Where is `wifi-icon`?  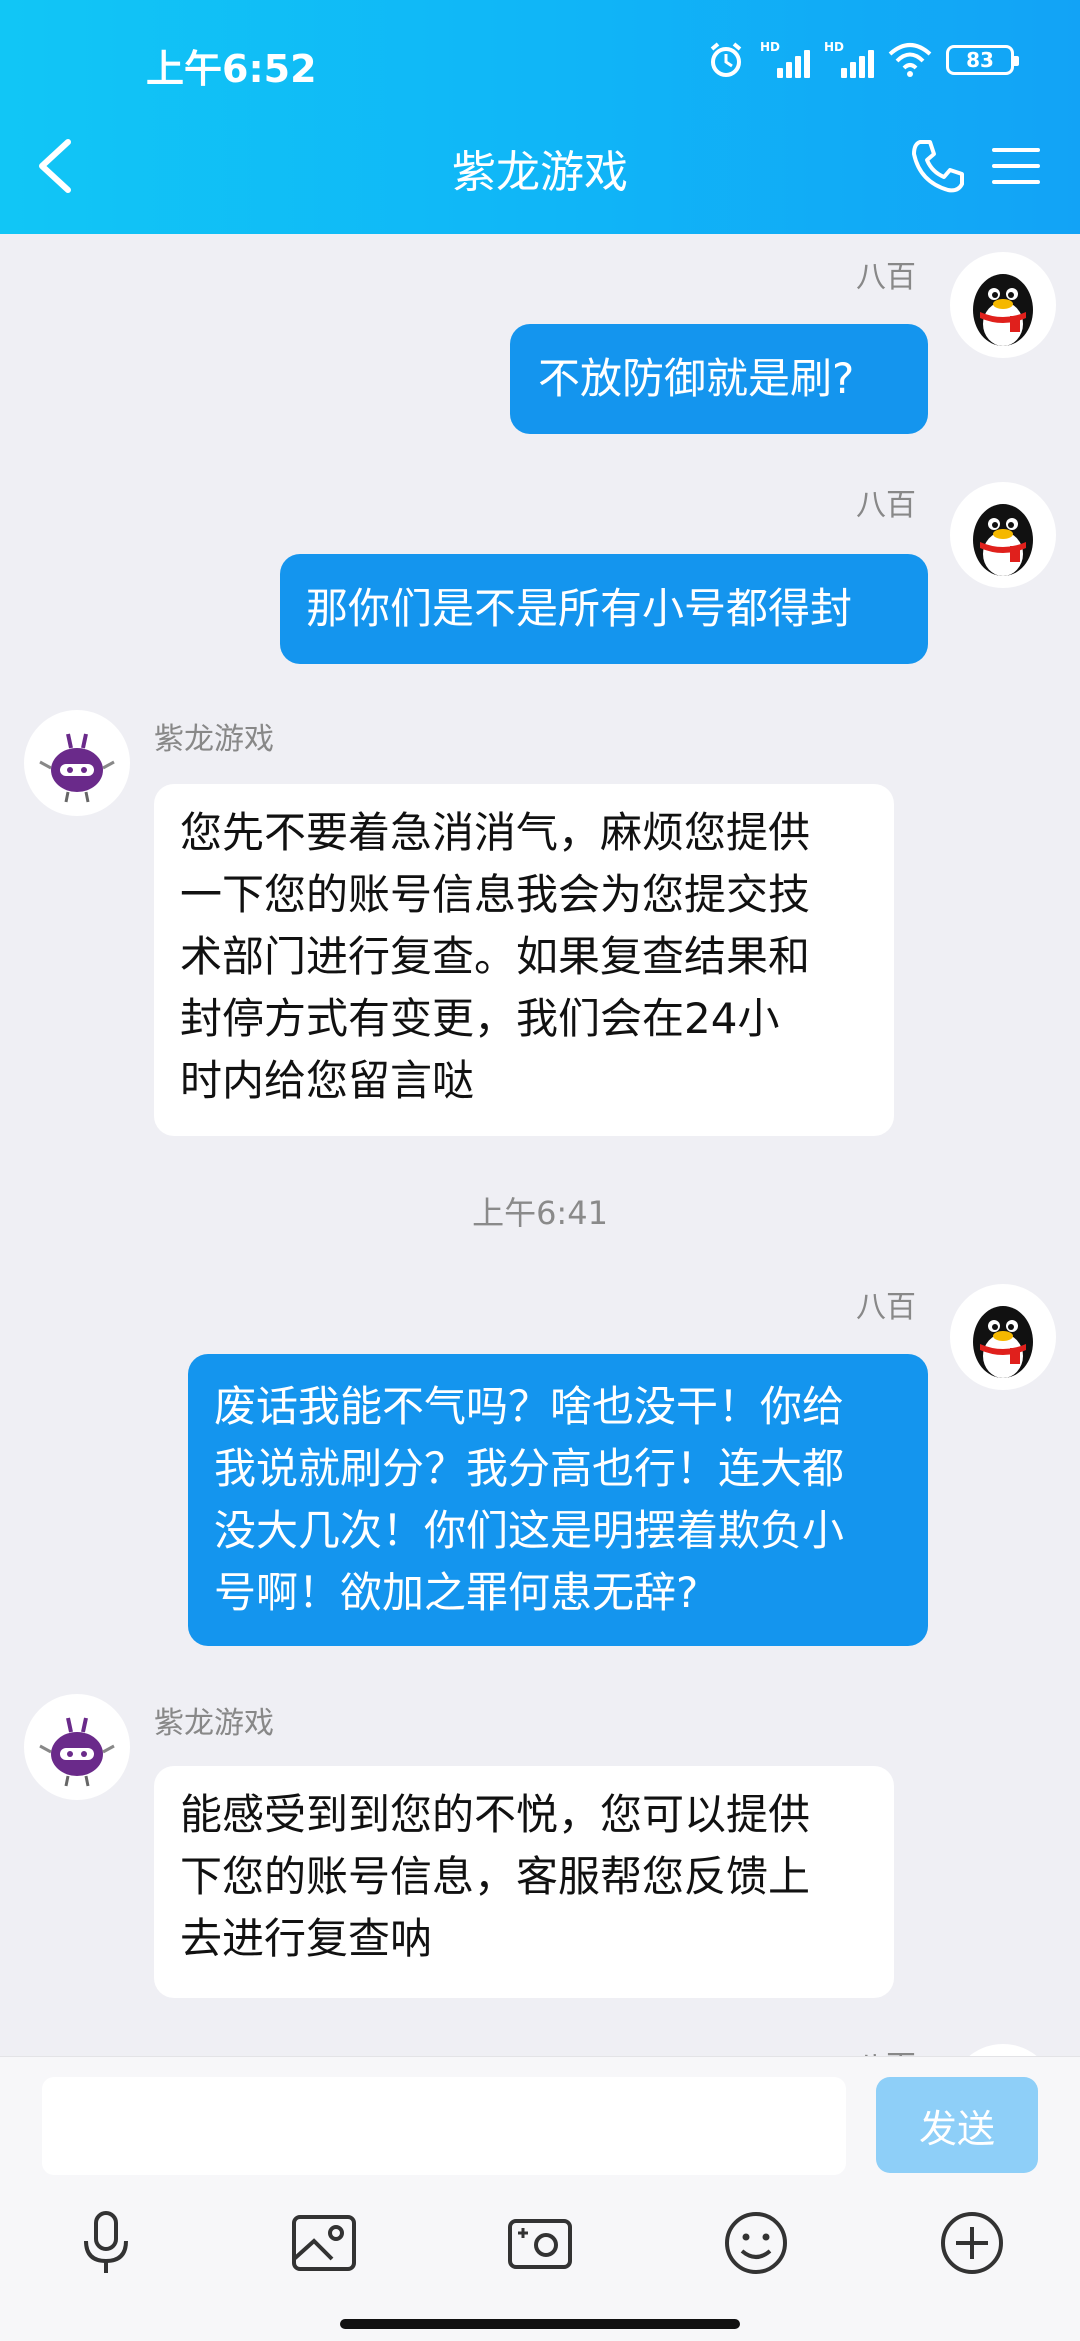 wifi-icon is located at coordinates (910, 60).